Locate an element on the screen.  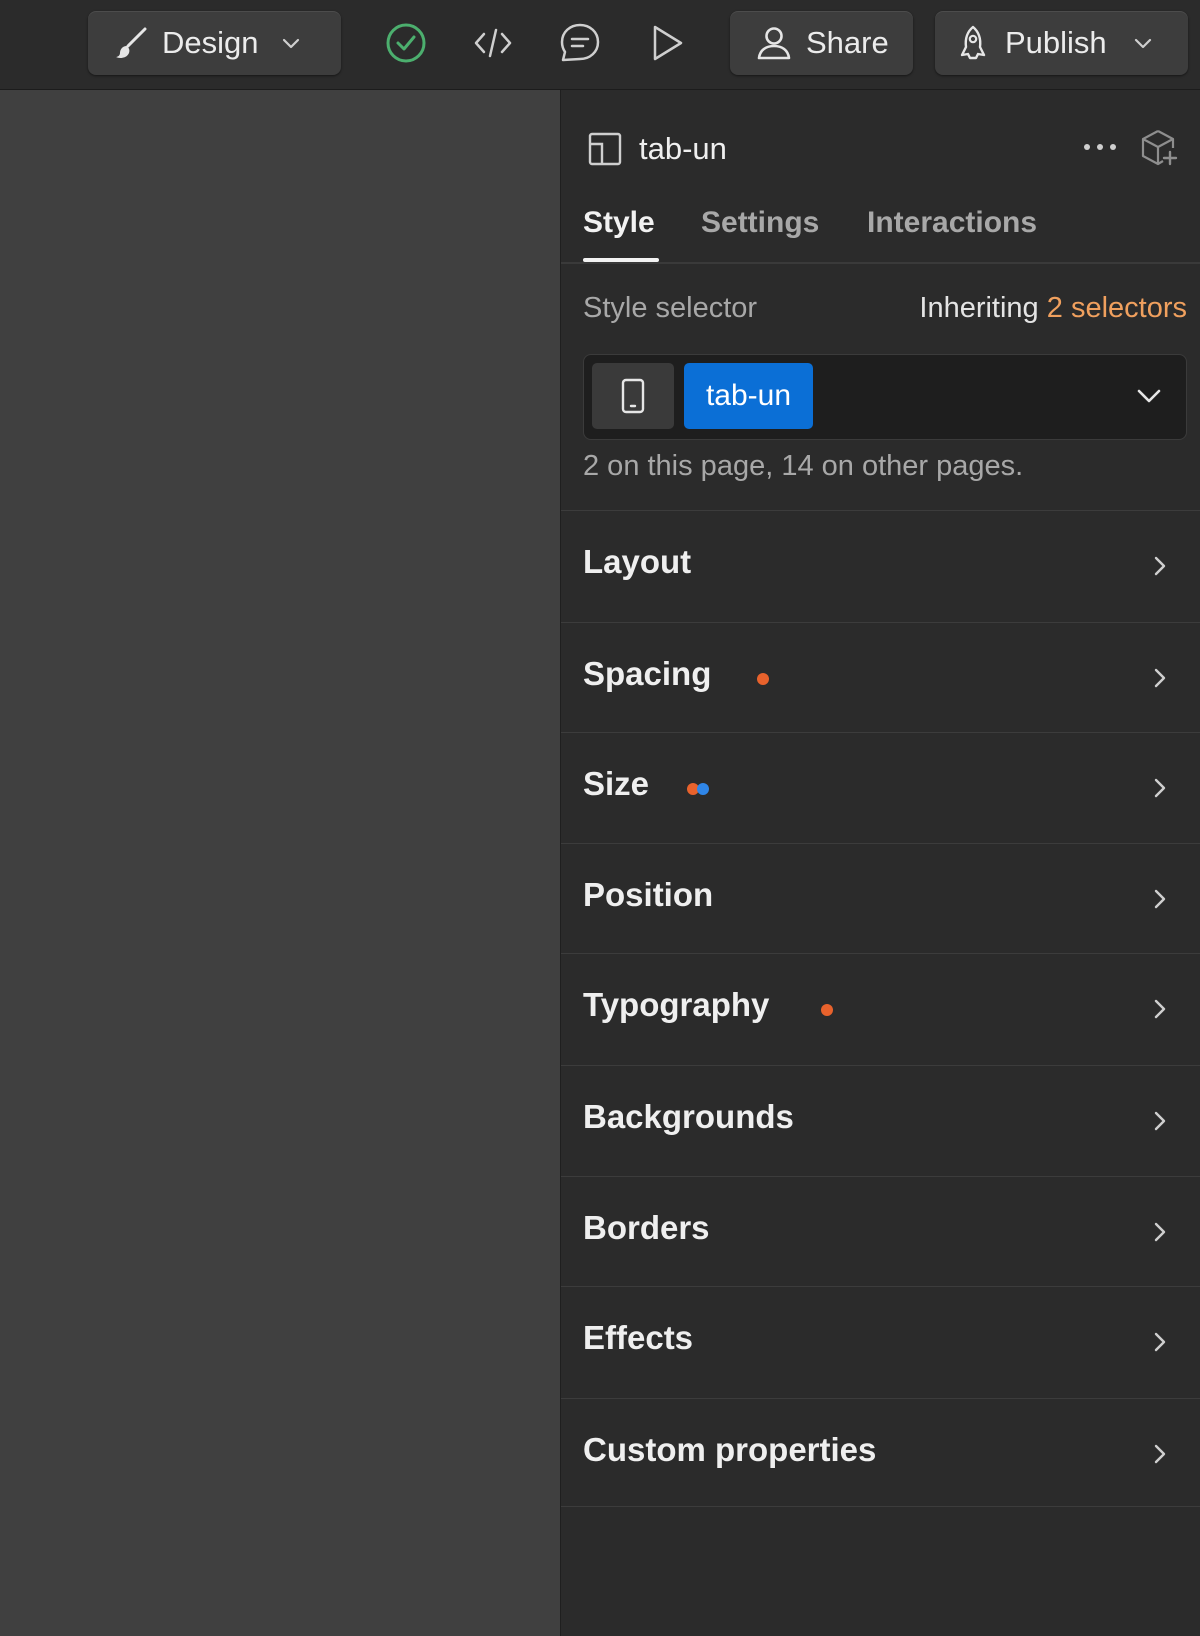
code-icon is located at coordinates (493, 43).